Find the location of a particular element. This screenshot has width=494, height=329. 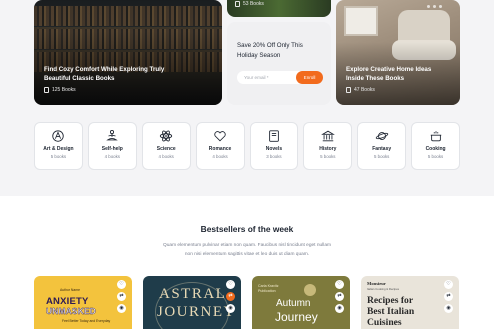

category-cooking: Cooking 5 books is located at coordinates (435, 146).